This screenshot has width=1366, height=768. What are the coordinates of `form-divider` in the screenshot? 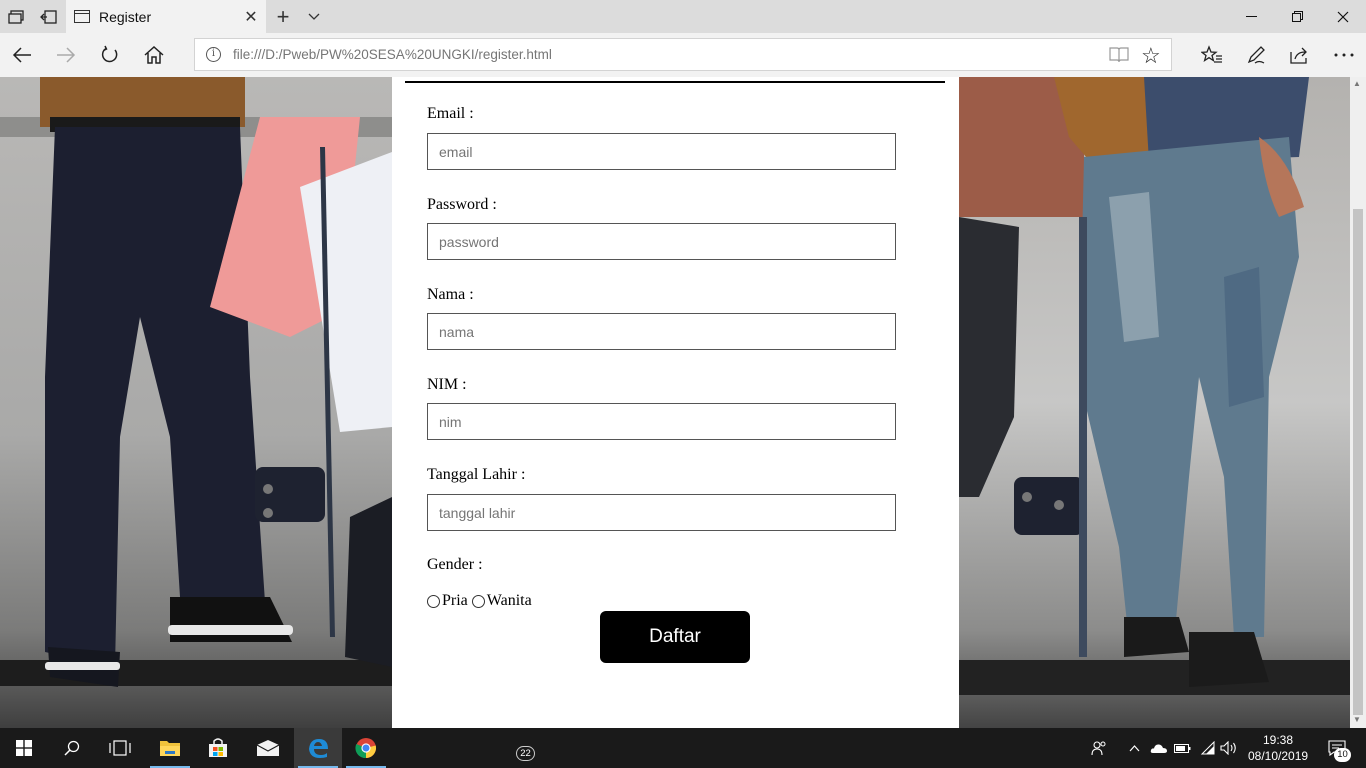 It's located at (675, 82).